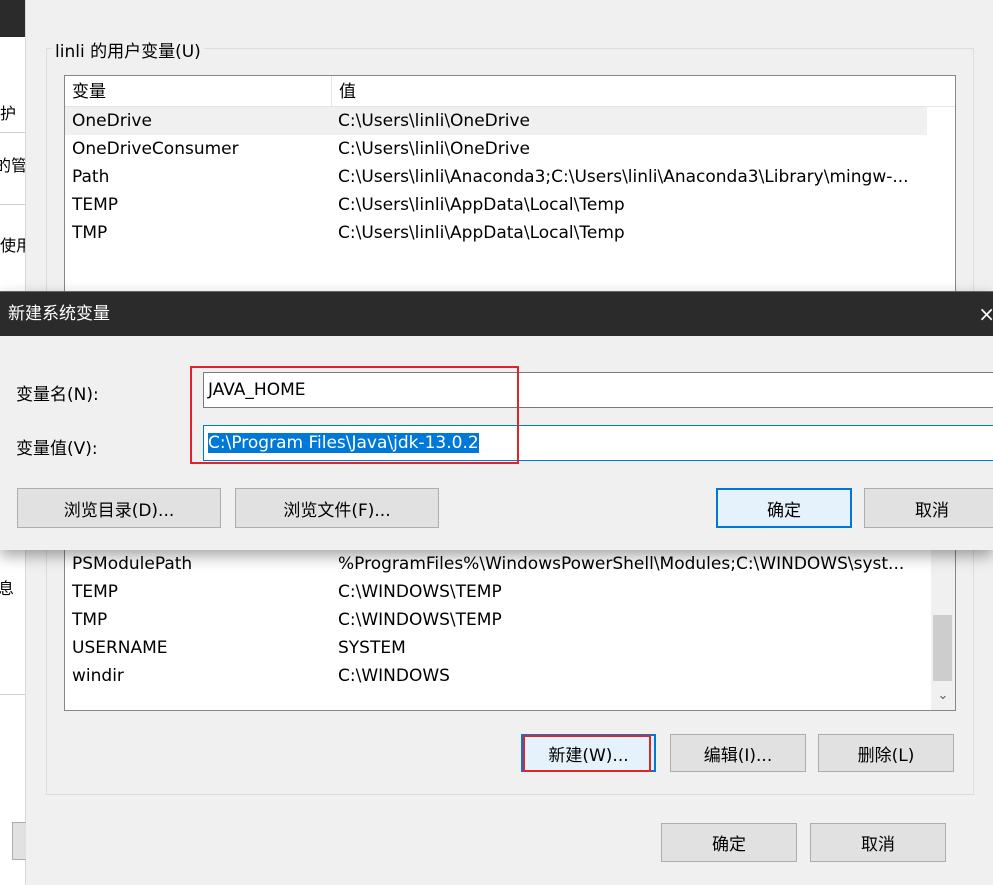 Image resolution: width=993 pixels, height=885 pixels. Describe the element at coordinates (257, 390) in the screenshot. I see `variable-name-text: JAVA_HOME` at that location.